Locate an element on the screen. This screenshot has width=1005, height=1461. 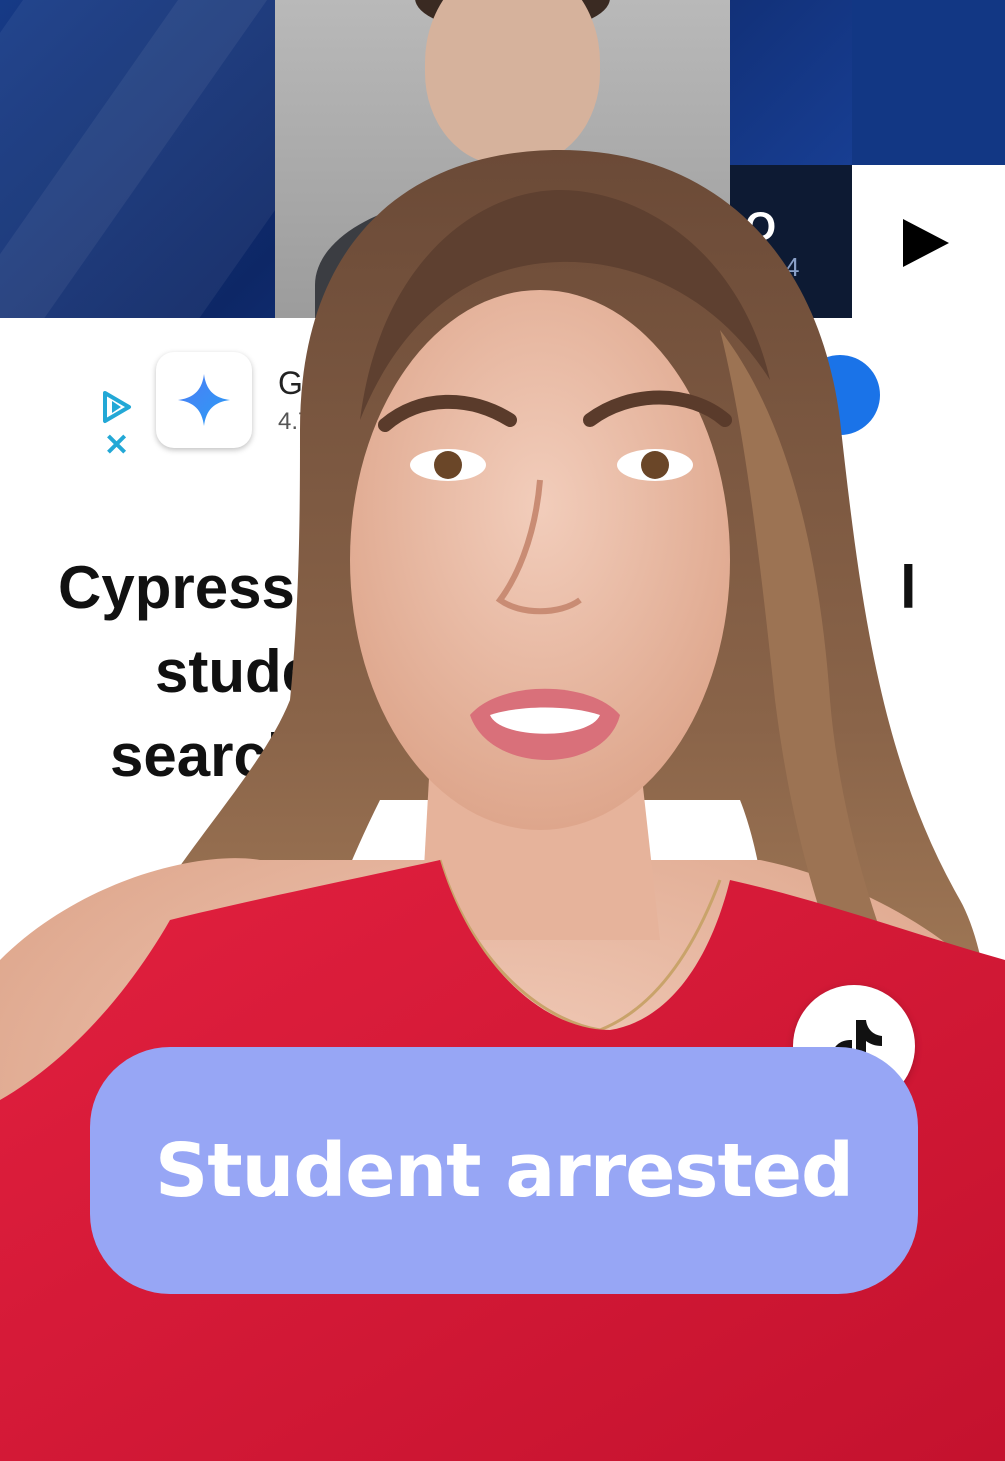
caption-bubble: Student arrested is located at coordinates (504, 1170).